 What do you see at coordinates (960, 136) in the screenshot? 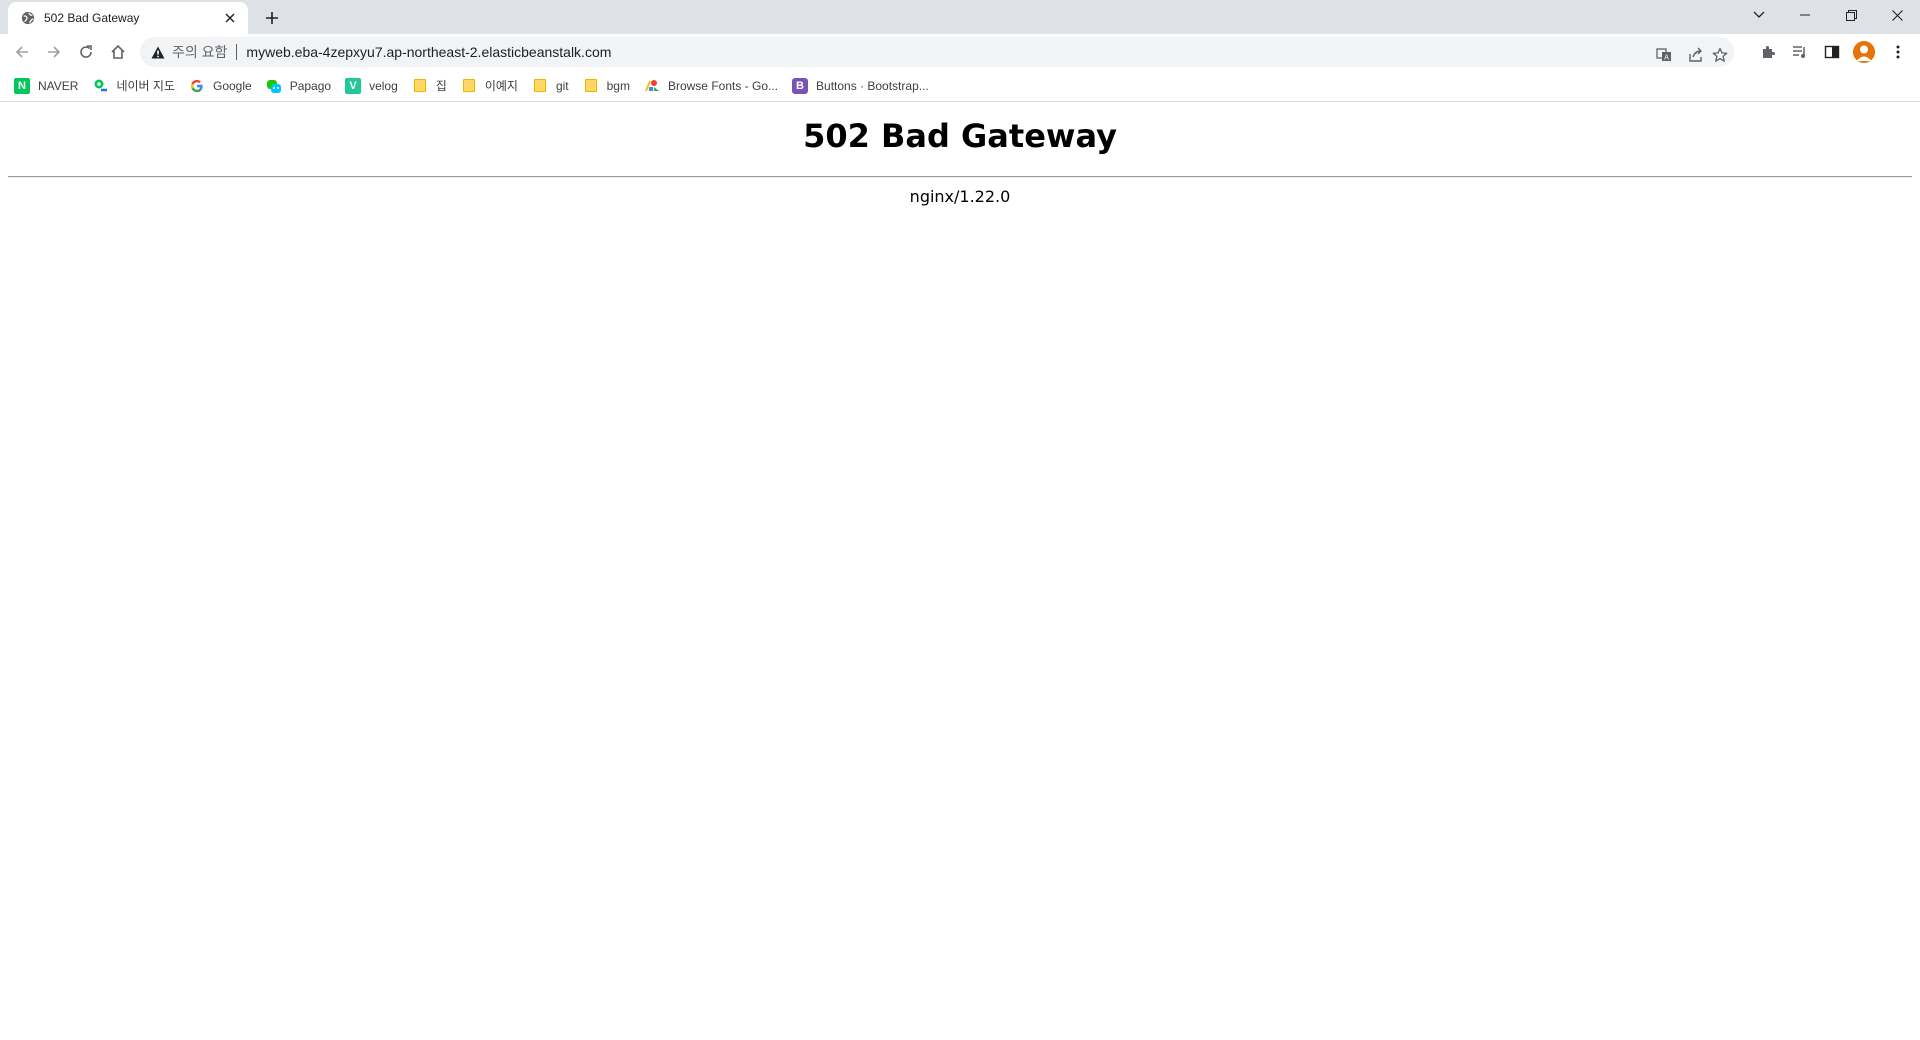
I see `page-heading: 502 Bad Gateway` at bounding box center [960, 136].